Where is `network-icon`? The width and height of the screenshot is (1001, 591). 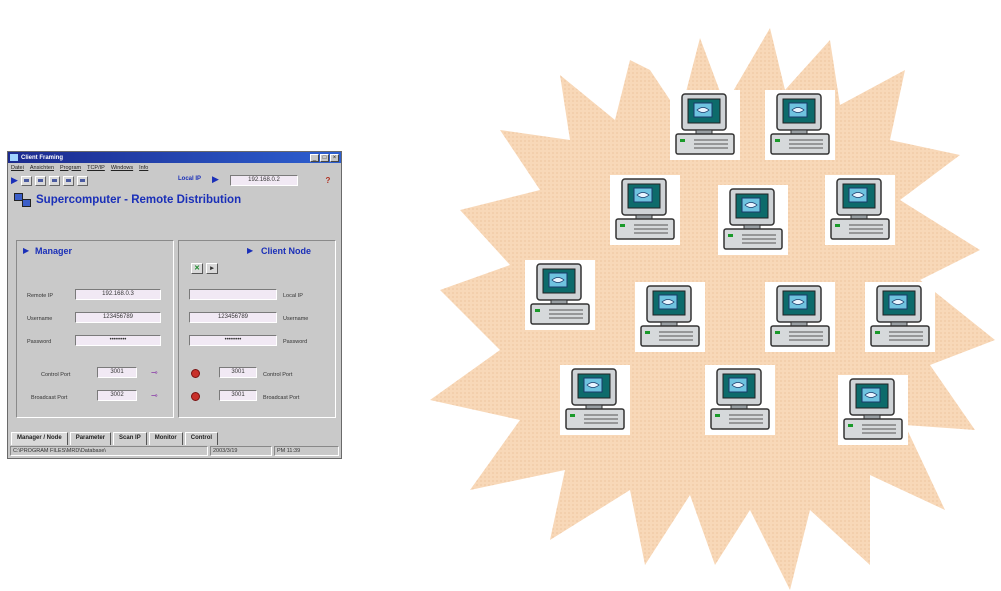 network-icon is located at coordinates (22, 200).